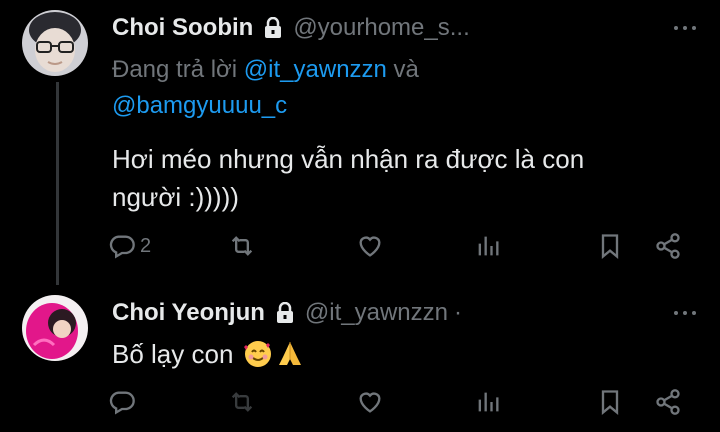 The width and height of the screenshot is (720, 432). I want to click on action-bar: 2, so click(398, 246).